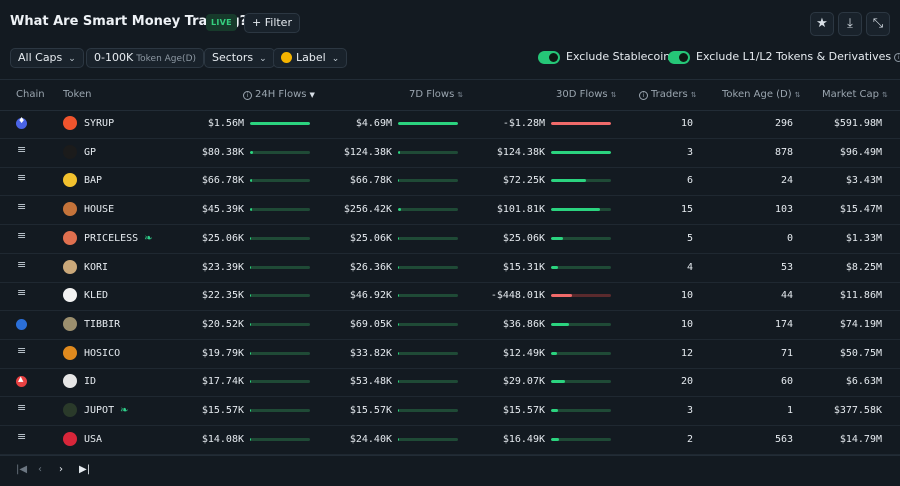 This screenshot has width=900, height=486. I want to click on token-age-value: 878, so click(783, 152).